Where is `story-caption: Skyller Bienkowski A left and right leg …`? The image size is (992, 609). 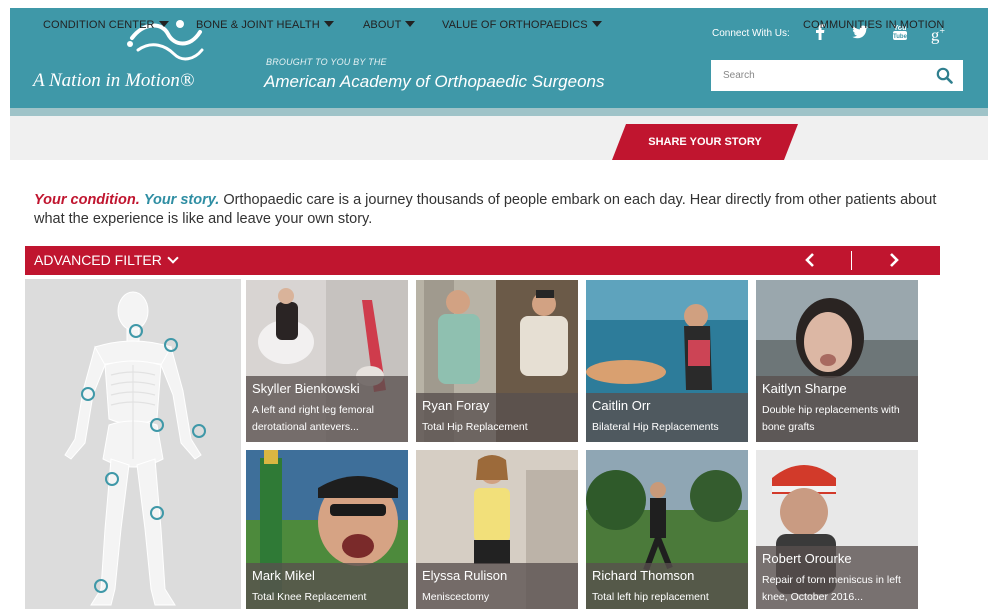 story-caption: Skyller Bienkowski A left and right leg … is located at coordinates (327, 409).